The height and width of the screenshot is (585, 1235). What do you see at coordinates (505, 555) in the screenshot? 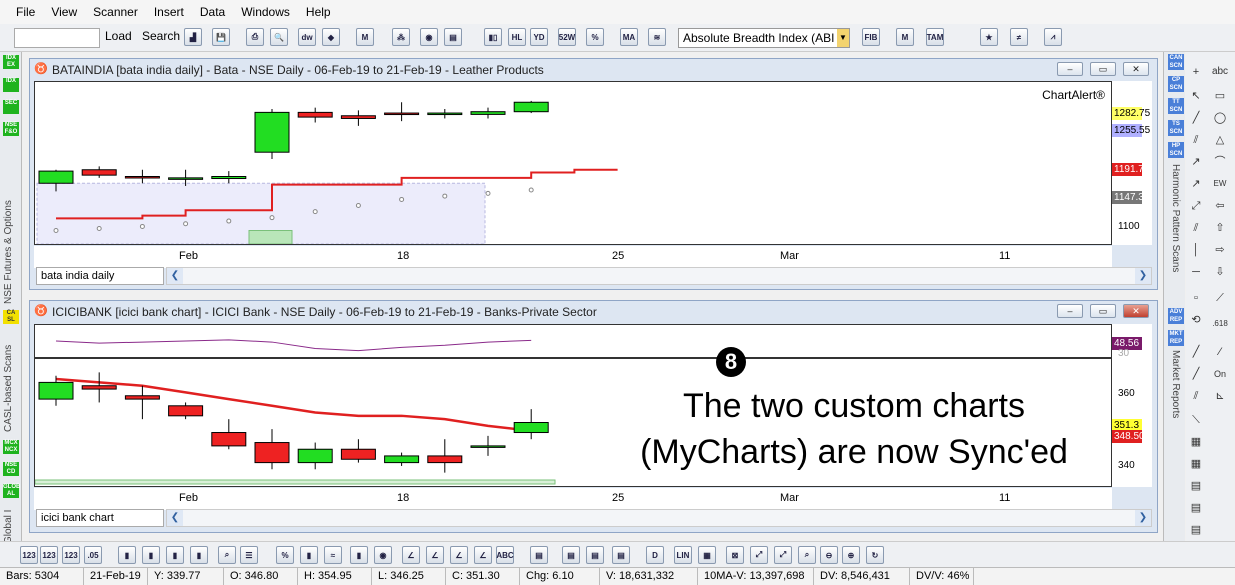
I see `abc-icon: ABC` at bounding box center [505, 555].